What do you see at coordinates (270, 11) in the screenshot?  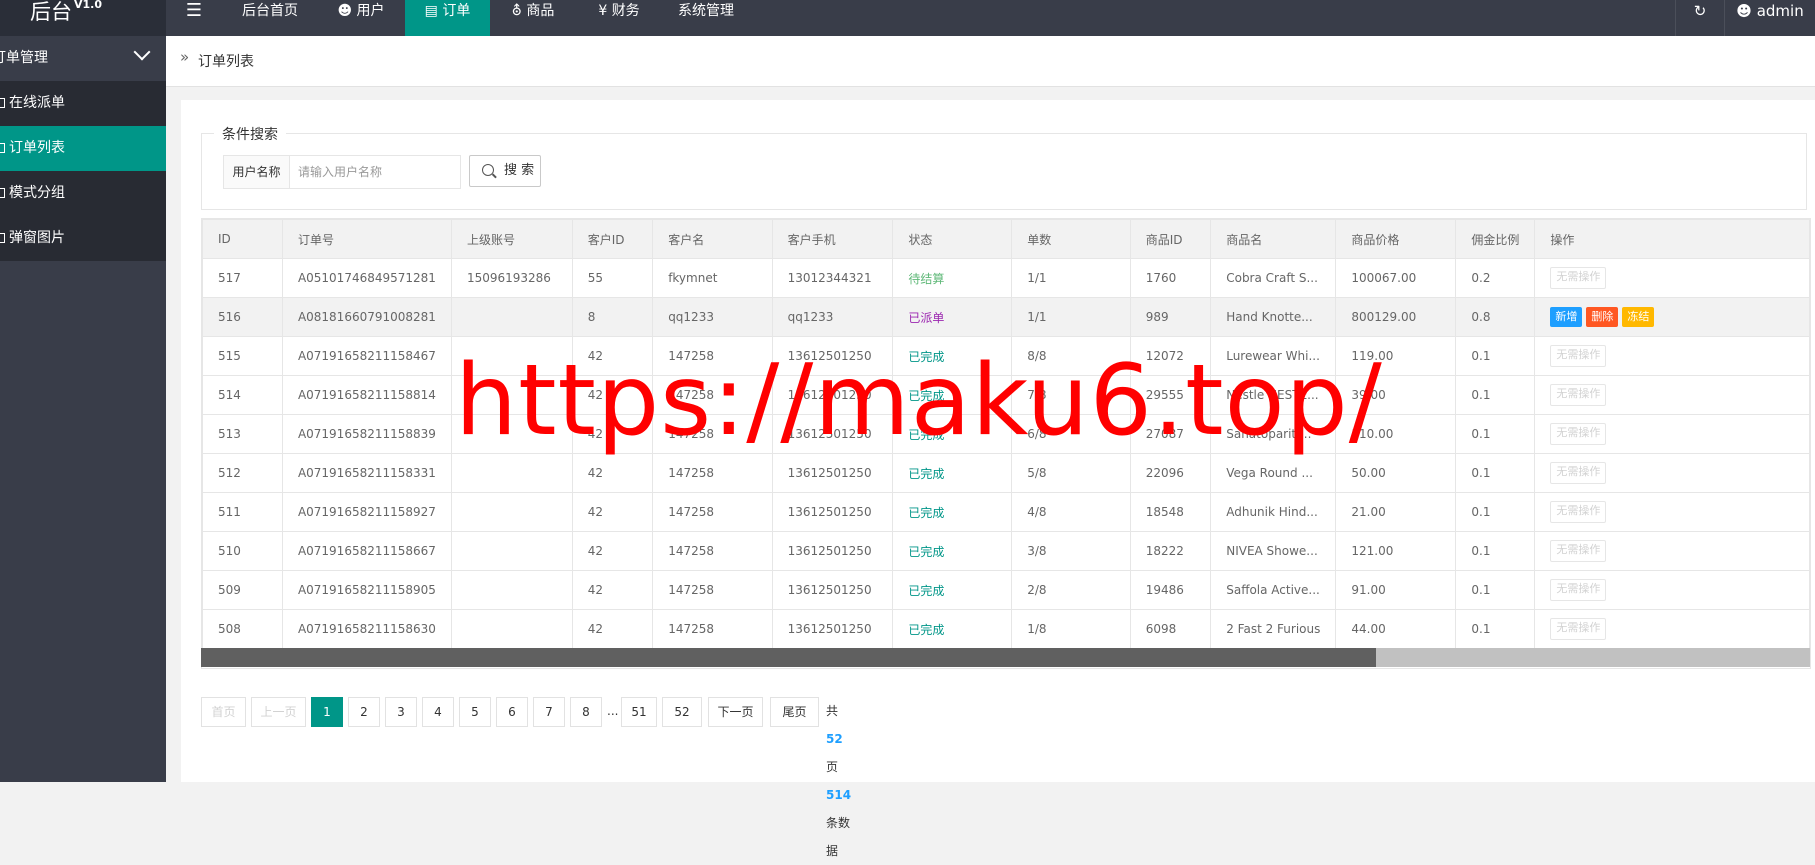 I see `nav-home-label: 后台首页` at bounding box center [270, 11].